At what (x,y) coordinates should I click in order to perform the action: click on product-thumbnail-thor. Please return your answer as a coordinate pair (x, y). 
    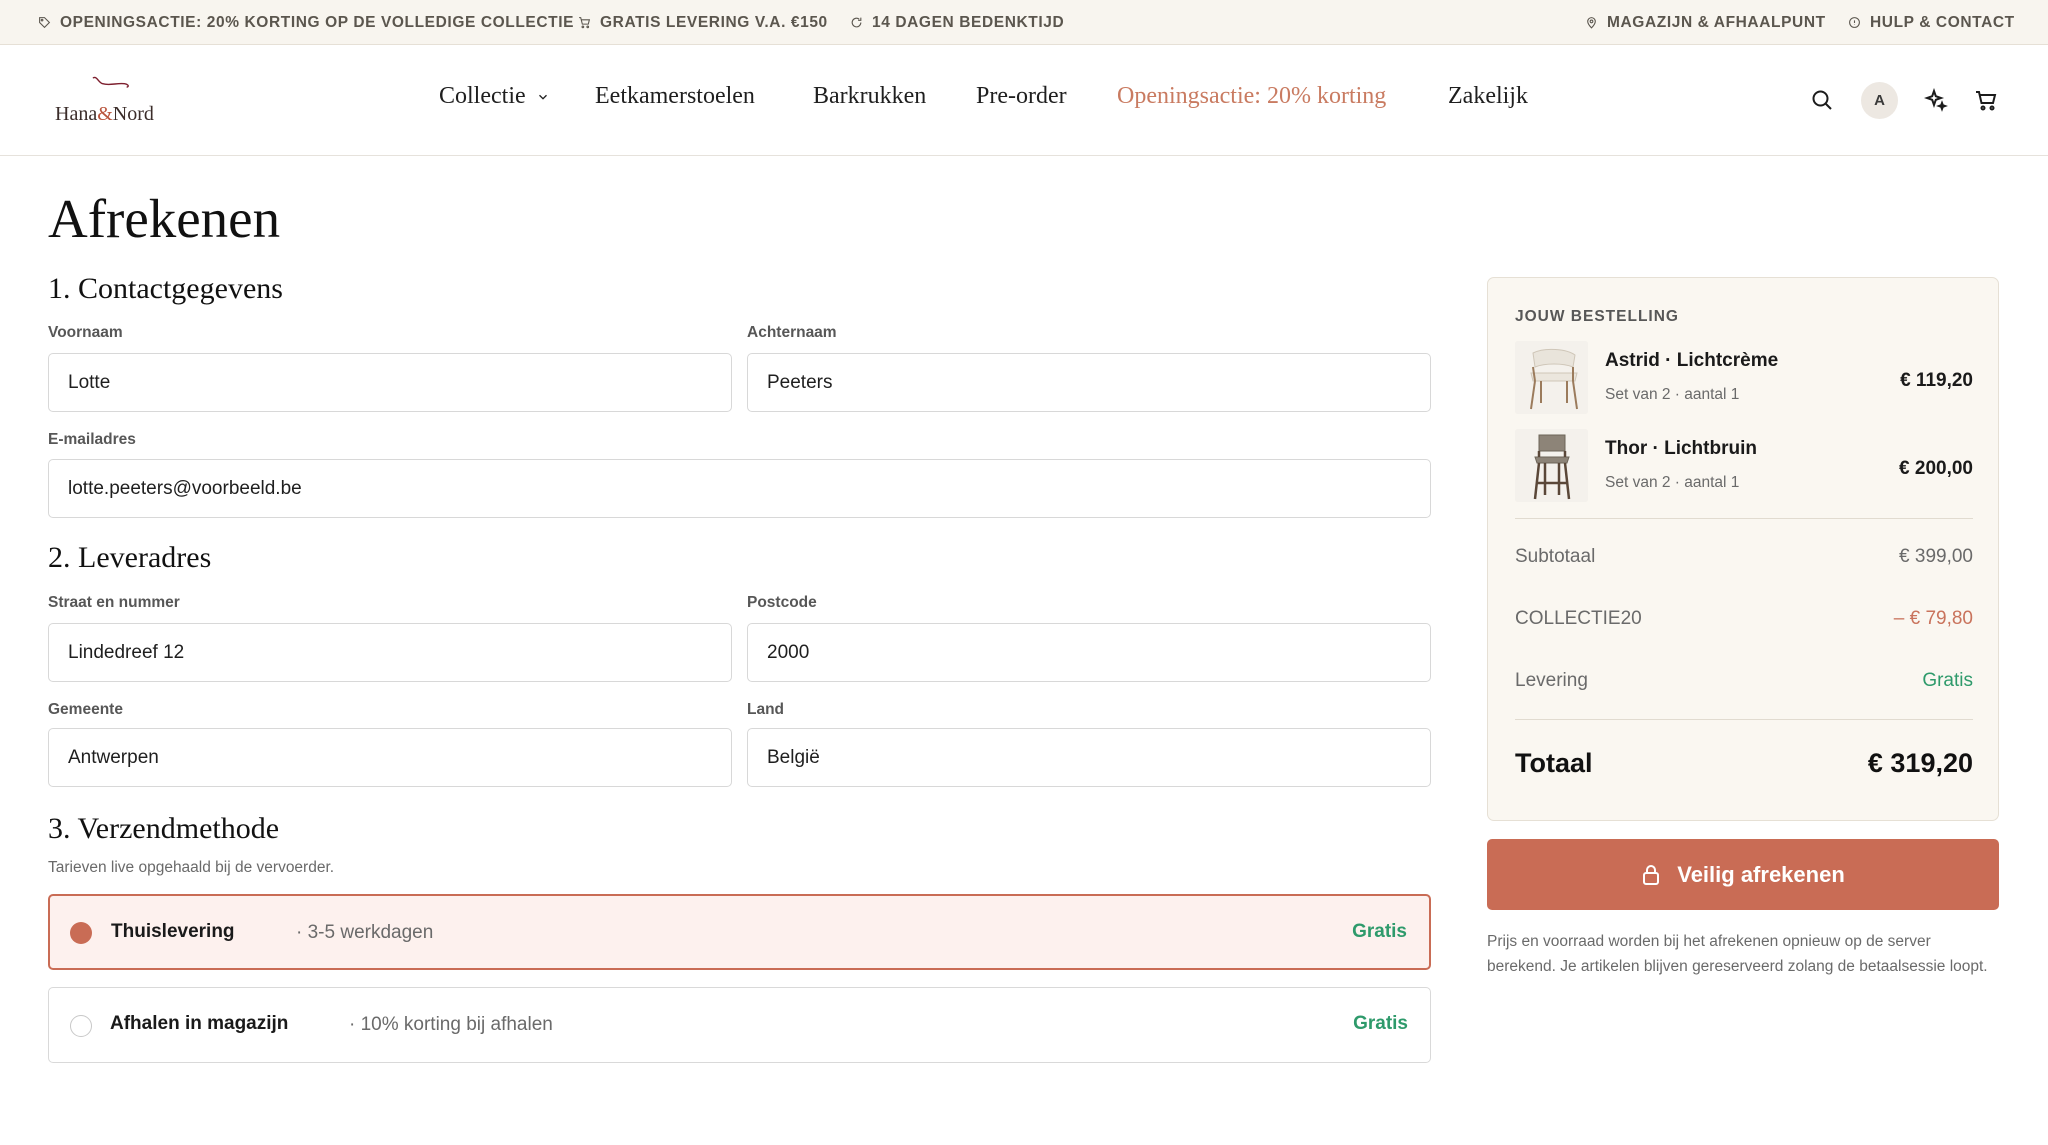
    Looking at the image, I should click on (1551, 465).